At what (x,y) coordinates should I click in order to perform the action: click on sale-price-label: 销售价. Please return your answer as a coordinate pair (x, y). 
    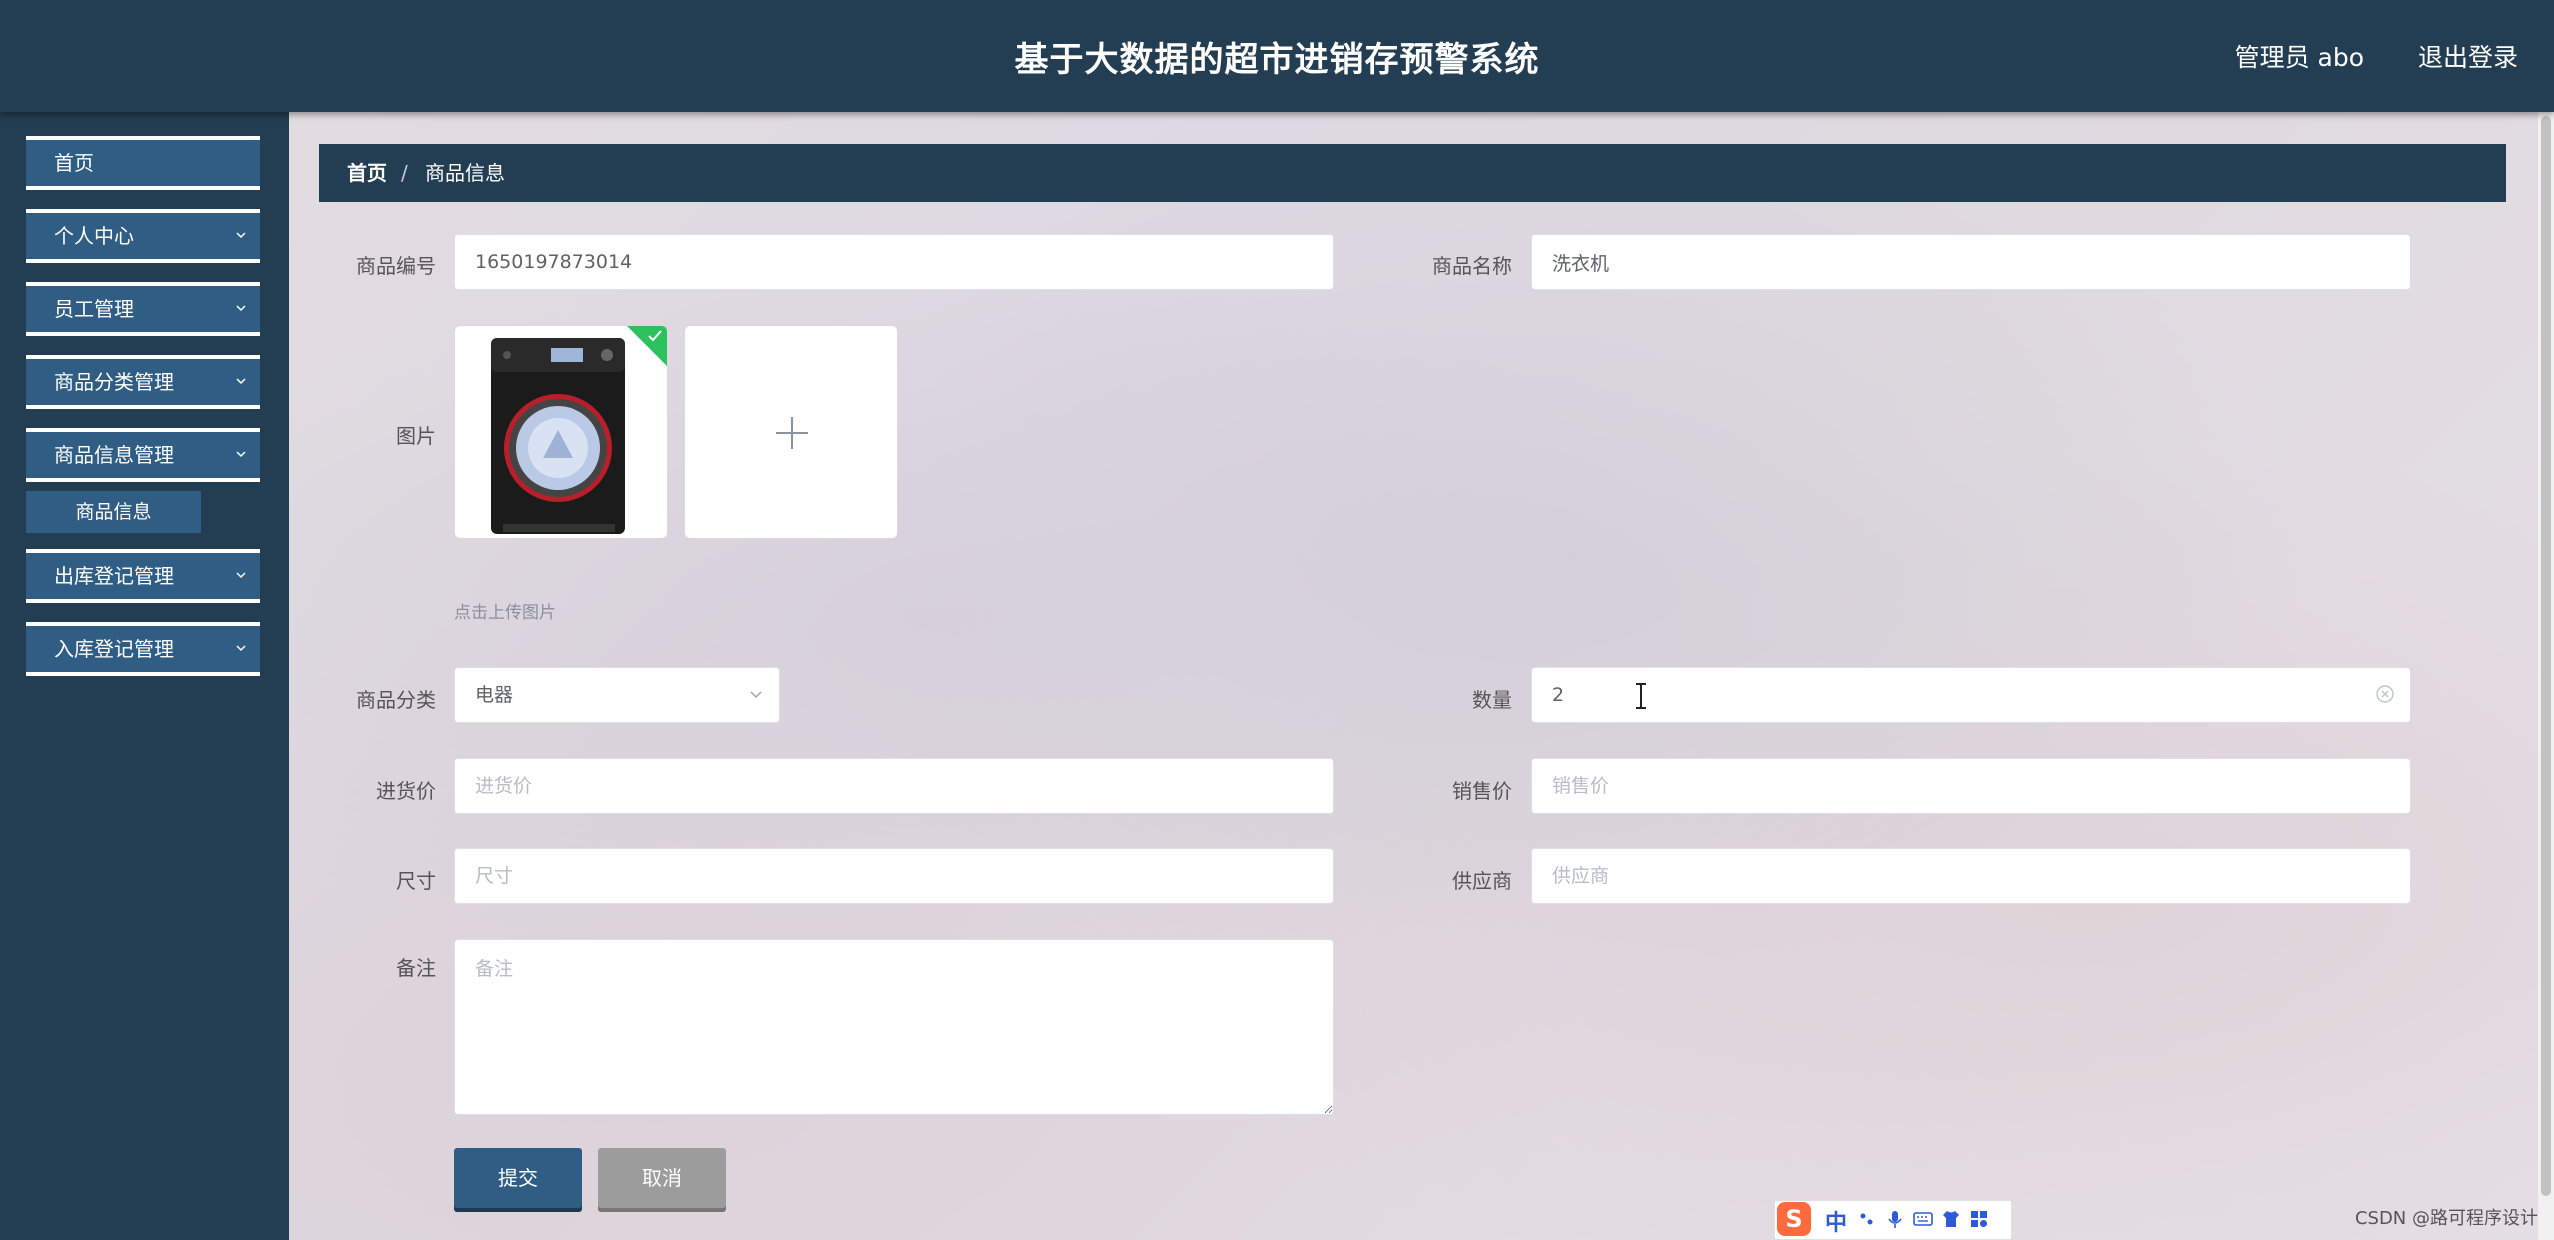
    Looking at the image, I should click on (1482, 791).